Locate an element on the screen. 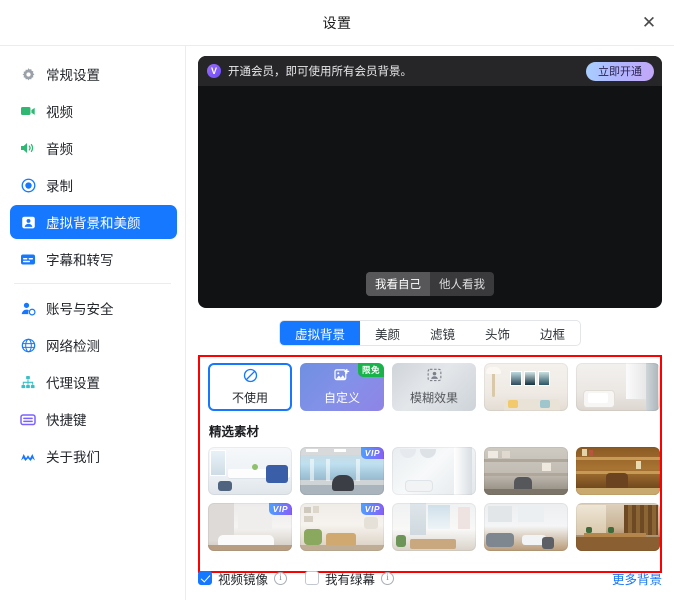  background-option-blur: 模糊效果 is located at coordinates (434, 387).